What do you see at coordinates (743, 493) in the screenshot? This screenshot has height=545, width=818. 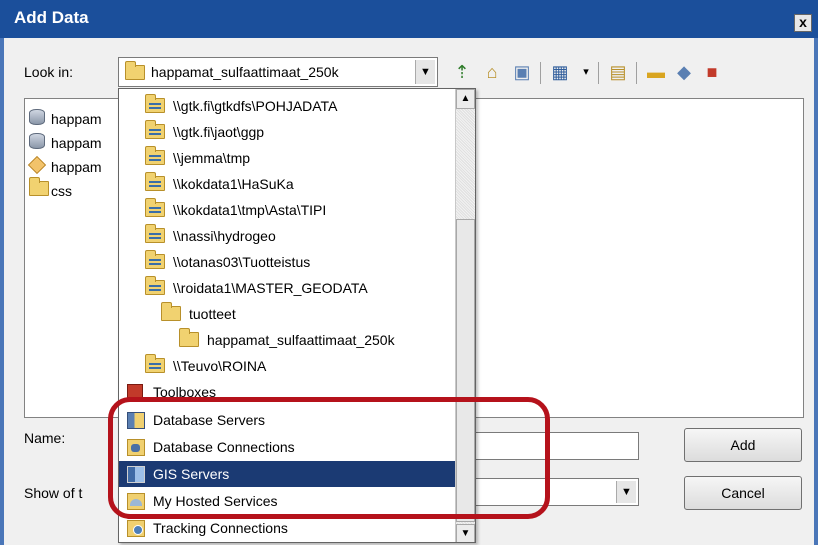 I see `cancel-button: Cancel` at bounding box center [743, 493].